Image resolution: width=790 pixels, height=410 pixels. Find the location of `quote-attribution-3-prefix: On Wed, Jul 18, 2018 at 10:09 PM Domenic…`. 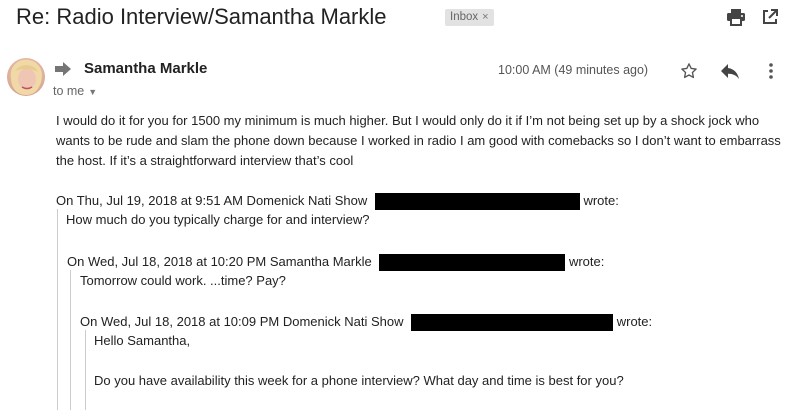

quote-attribution-3-prefix: On Wed, Jul 18, 2018 at 10:09 PM Domenic… is located at coordinates (242, 321).